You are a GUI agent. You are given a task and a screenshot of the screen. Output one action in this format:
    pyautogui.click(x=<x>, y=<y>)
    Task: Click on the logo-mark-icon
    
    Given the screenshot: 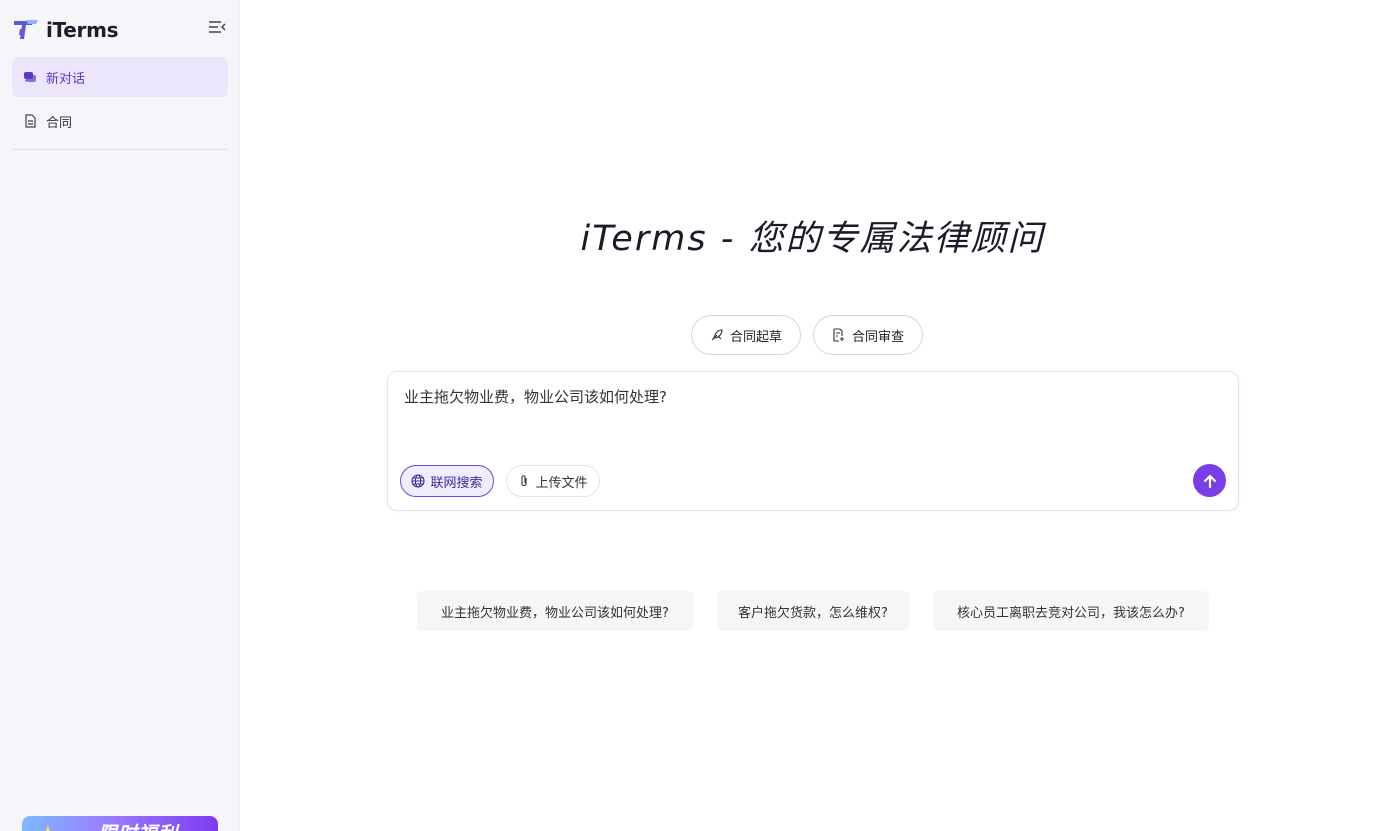 What is the action you would take?
    pyautogui.click(x=26, y=30)
    